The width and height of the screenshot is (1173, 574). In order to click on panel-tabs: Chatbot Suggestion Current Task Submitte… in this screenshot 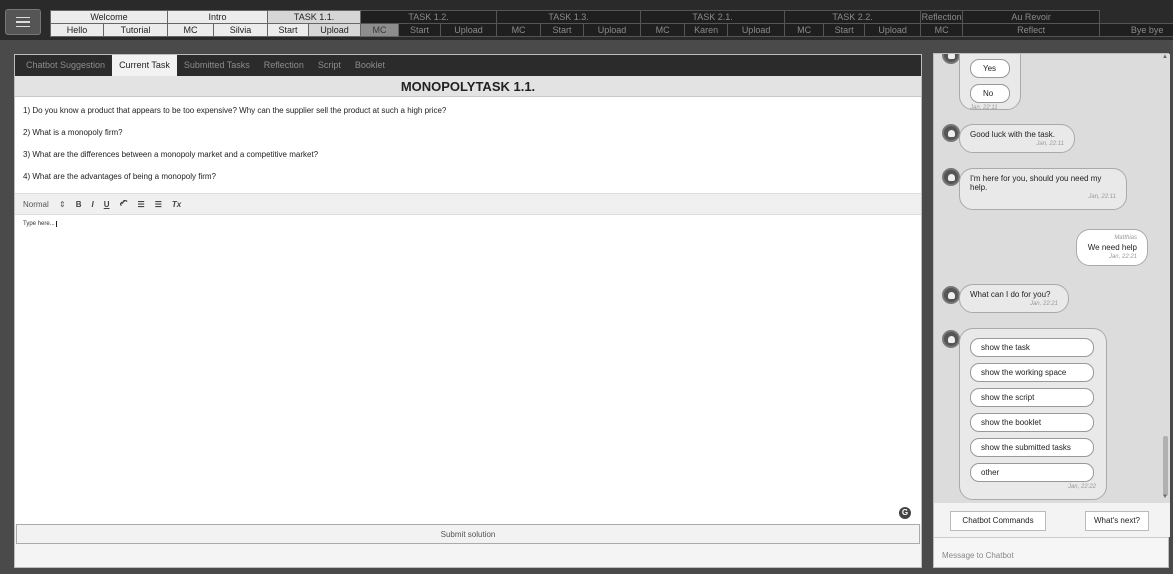, I will do `click(468, 65)`.